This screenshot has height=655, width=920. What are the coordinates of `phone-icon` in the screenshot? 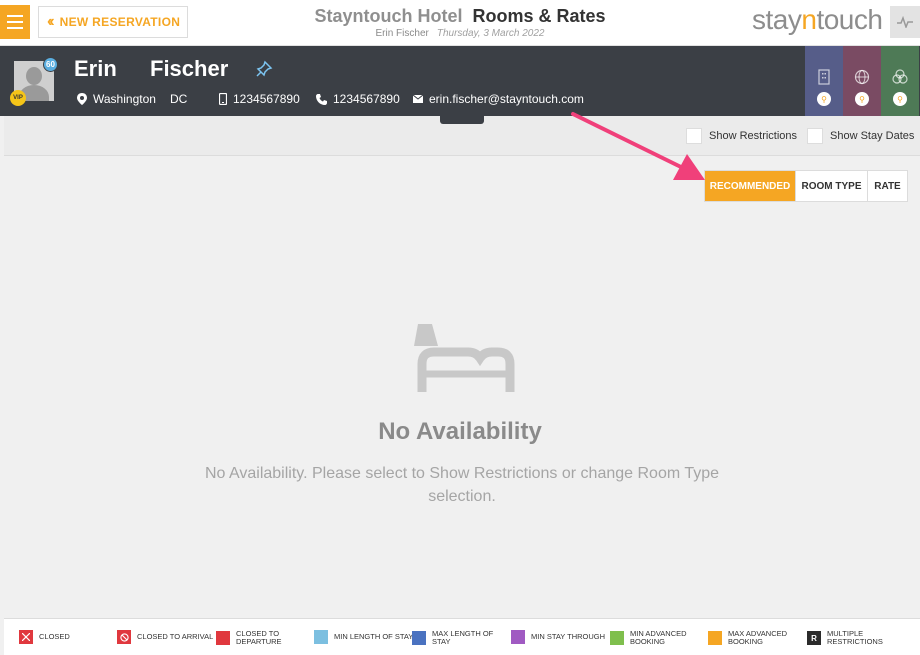 It's located at (321, 99).